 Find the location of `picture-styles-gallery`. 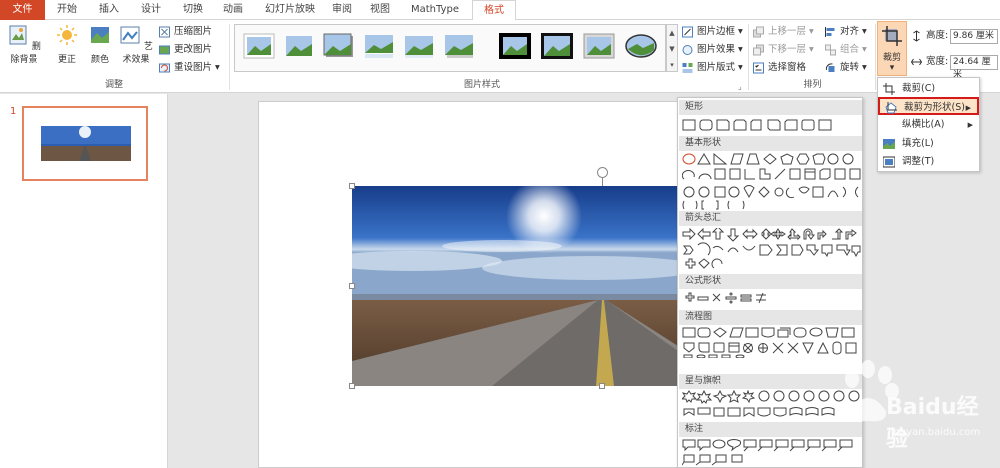

picture-styles-gallery is located at coordinates (450, 48).